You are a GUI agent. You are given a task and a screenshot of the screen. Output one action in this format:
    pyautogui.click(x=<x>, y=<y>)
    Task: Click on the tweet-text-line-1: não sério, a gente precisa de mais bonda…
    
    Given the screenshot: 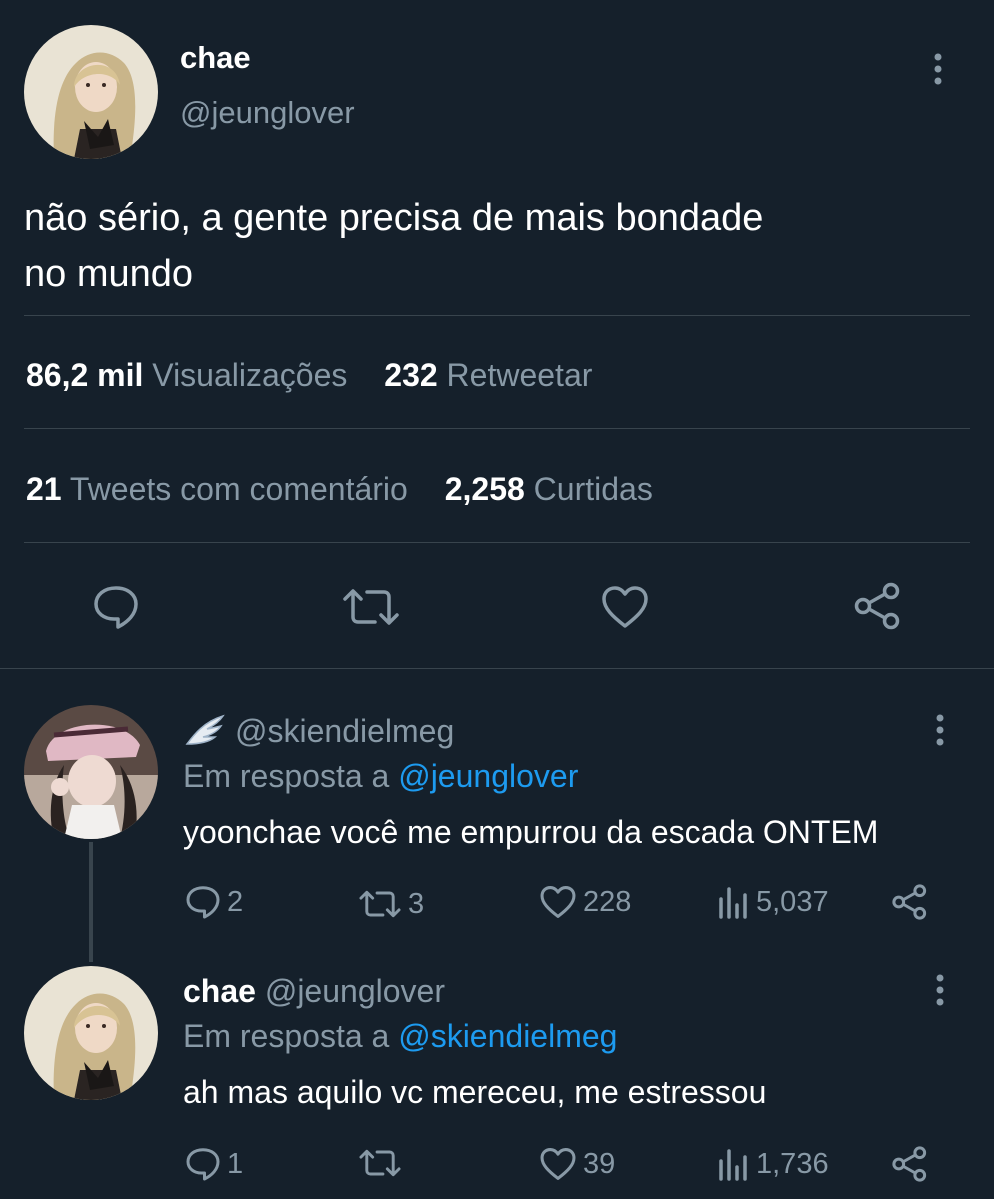 What is the action you would take?
    pyautogui.click(x=394, y=218)
    